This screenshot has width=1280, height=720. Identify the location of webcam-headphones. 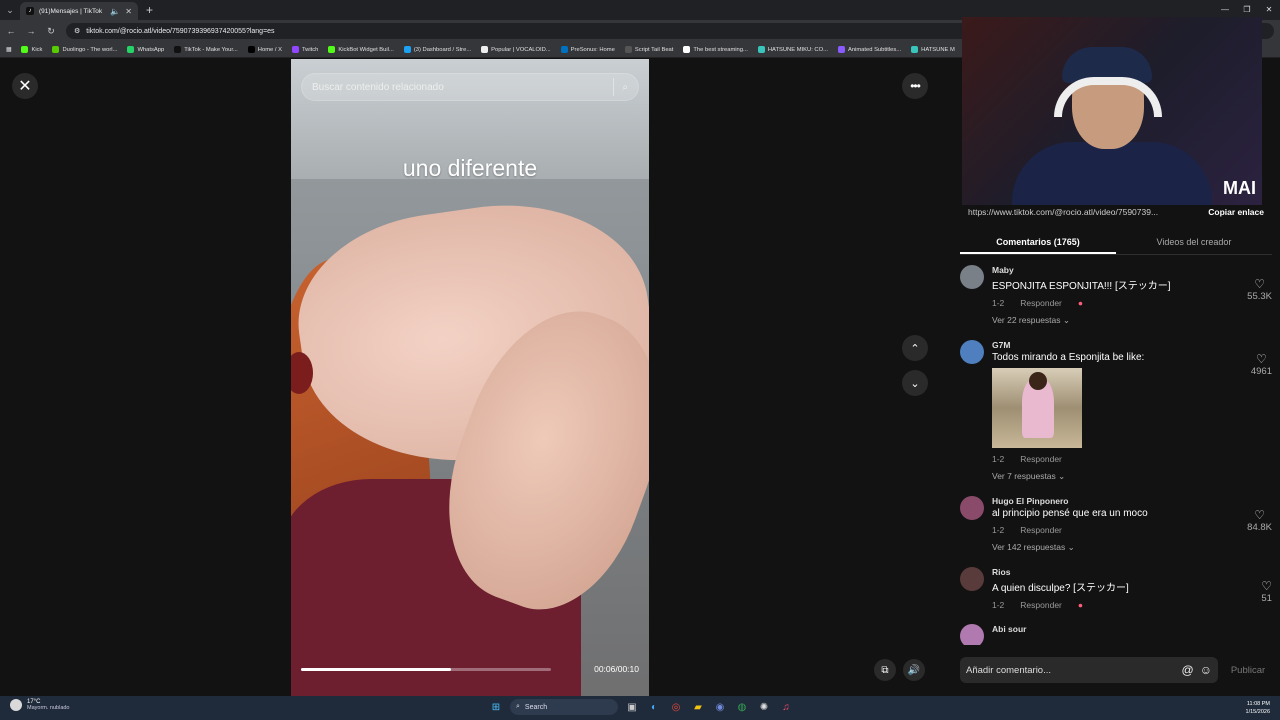
(1108, 97).